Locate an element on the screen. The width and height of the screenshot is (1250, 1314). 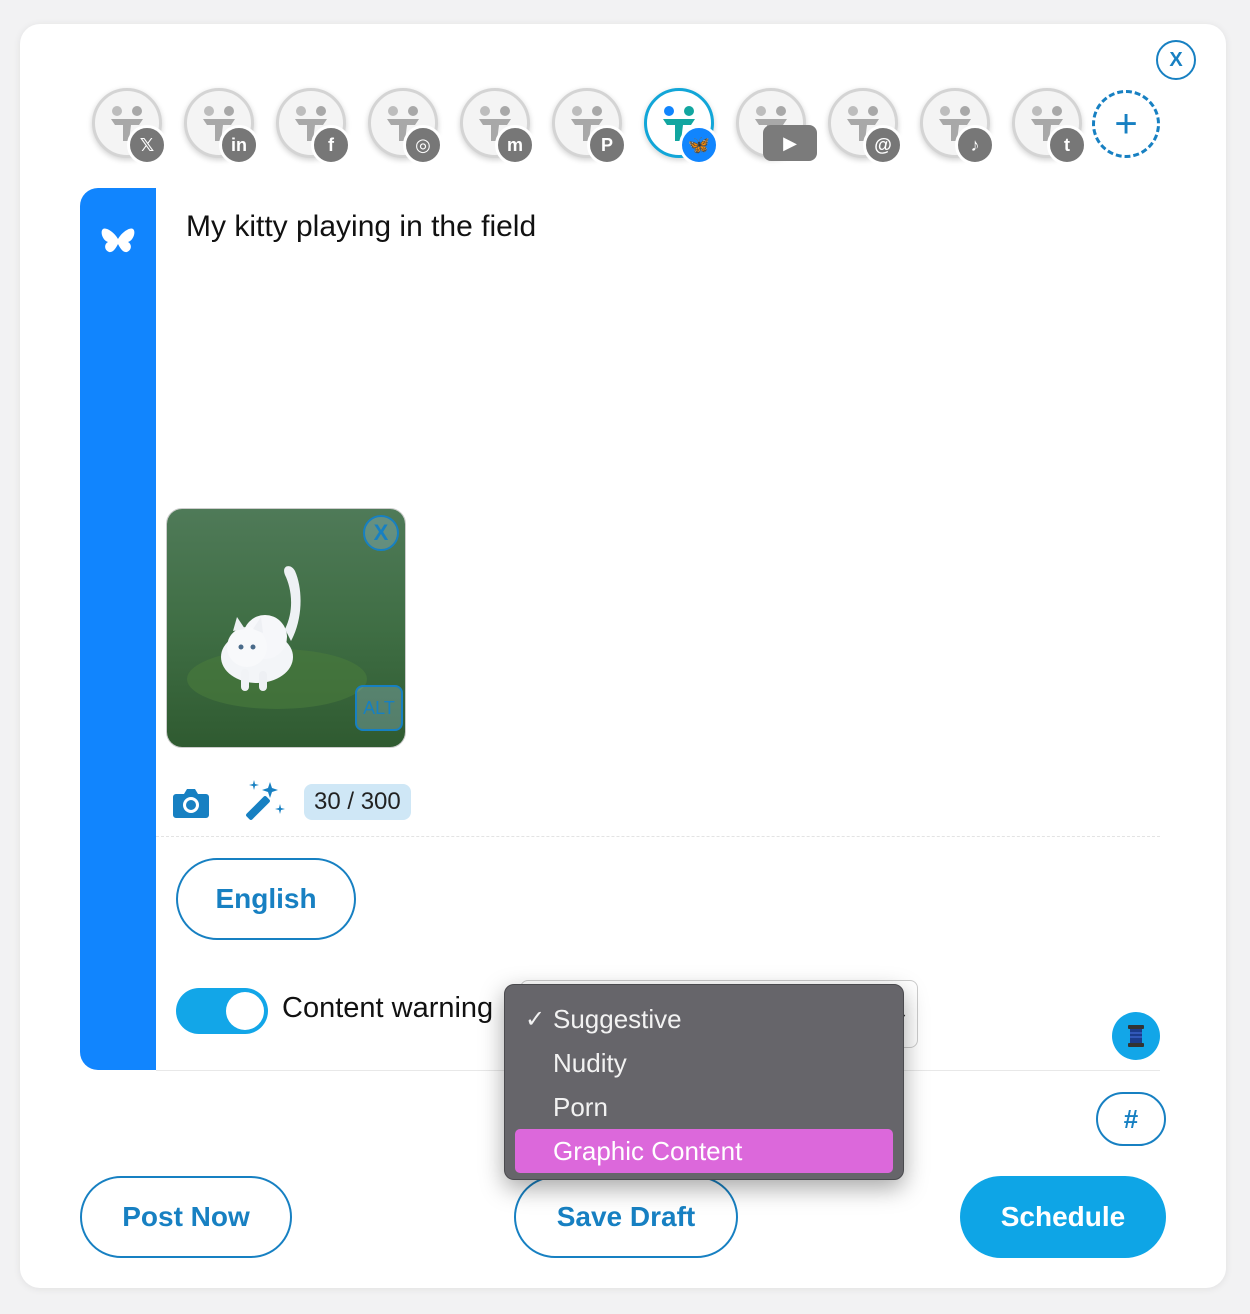
menu-item-graphic-content: Graphic Content is located at coordinates (704, 1151).